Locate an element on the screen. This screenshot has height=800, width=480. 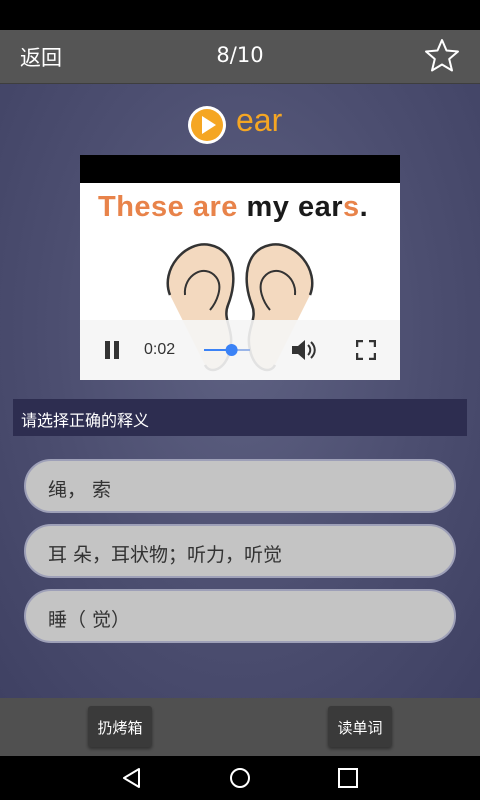
caption-letter-s: s is located at coordinates (351, 207).